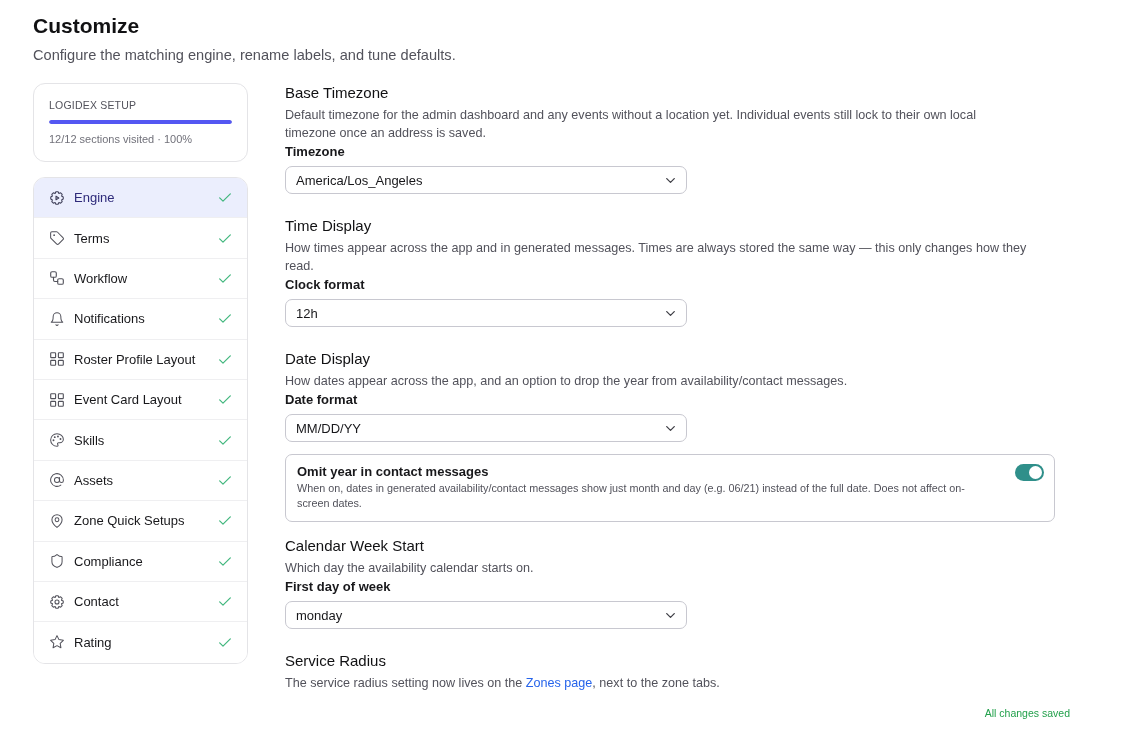  Describe the element at coordinates (57, 520) in the screenshot. I see `map-pin-icon` at that location.